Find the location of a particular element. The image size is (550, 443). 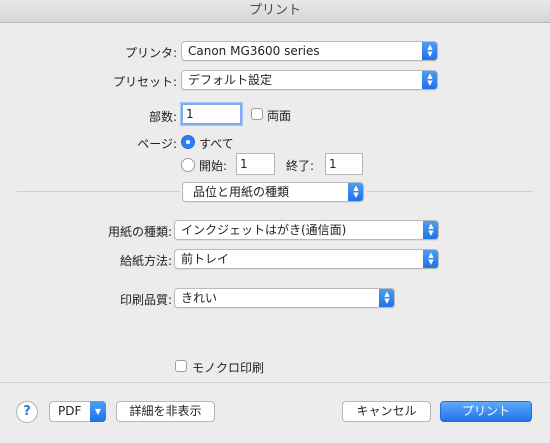

copies-field: 1 is located at coordinates (211, 114).